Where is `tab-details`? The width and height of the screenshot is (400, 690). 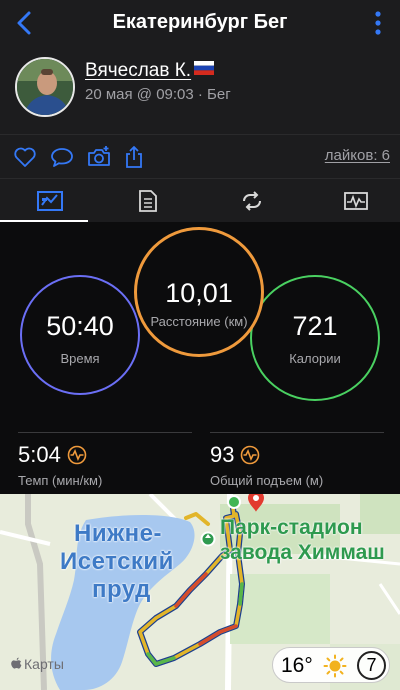
tab-details is located at coordinates (148, 201).